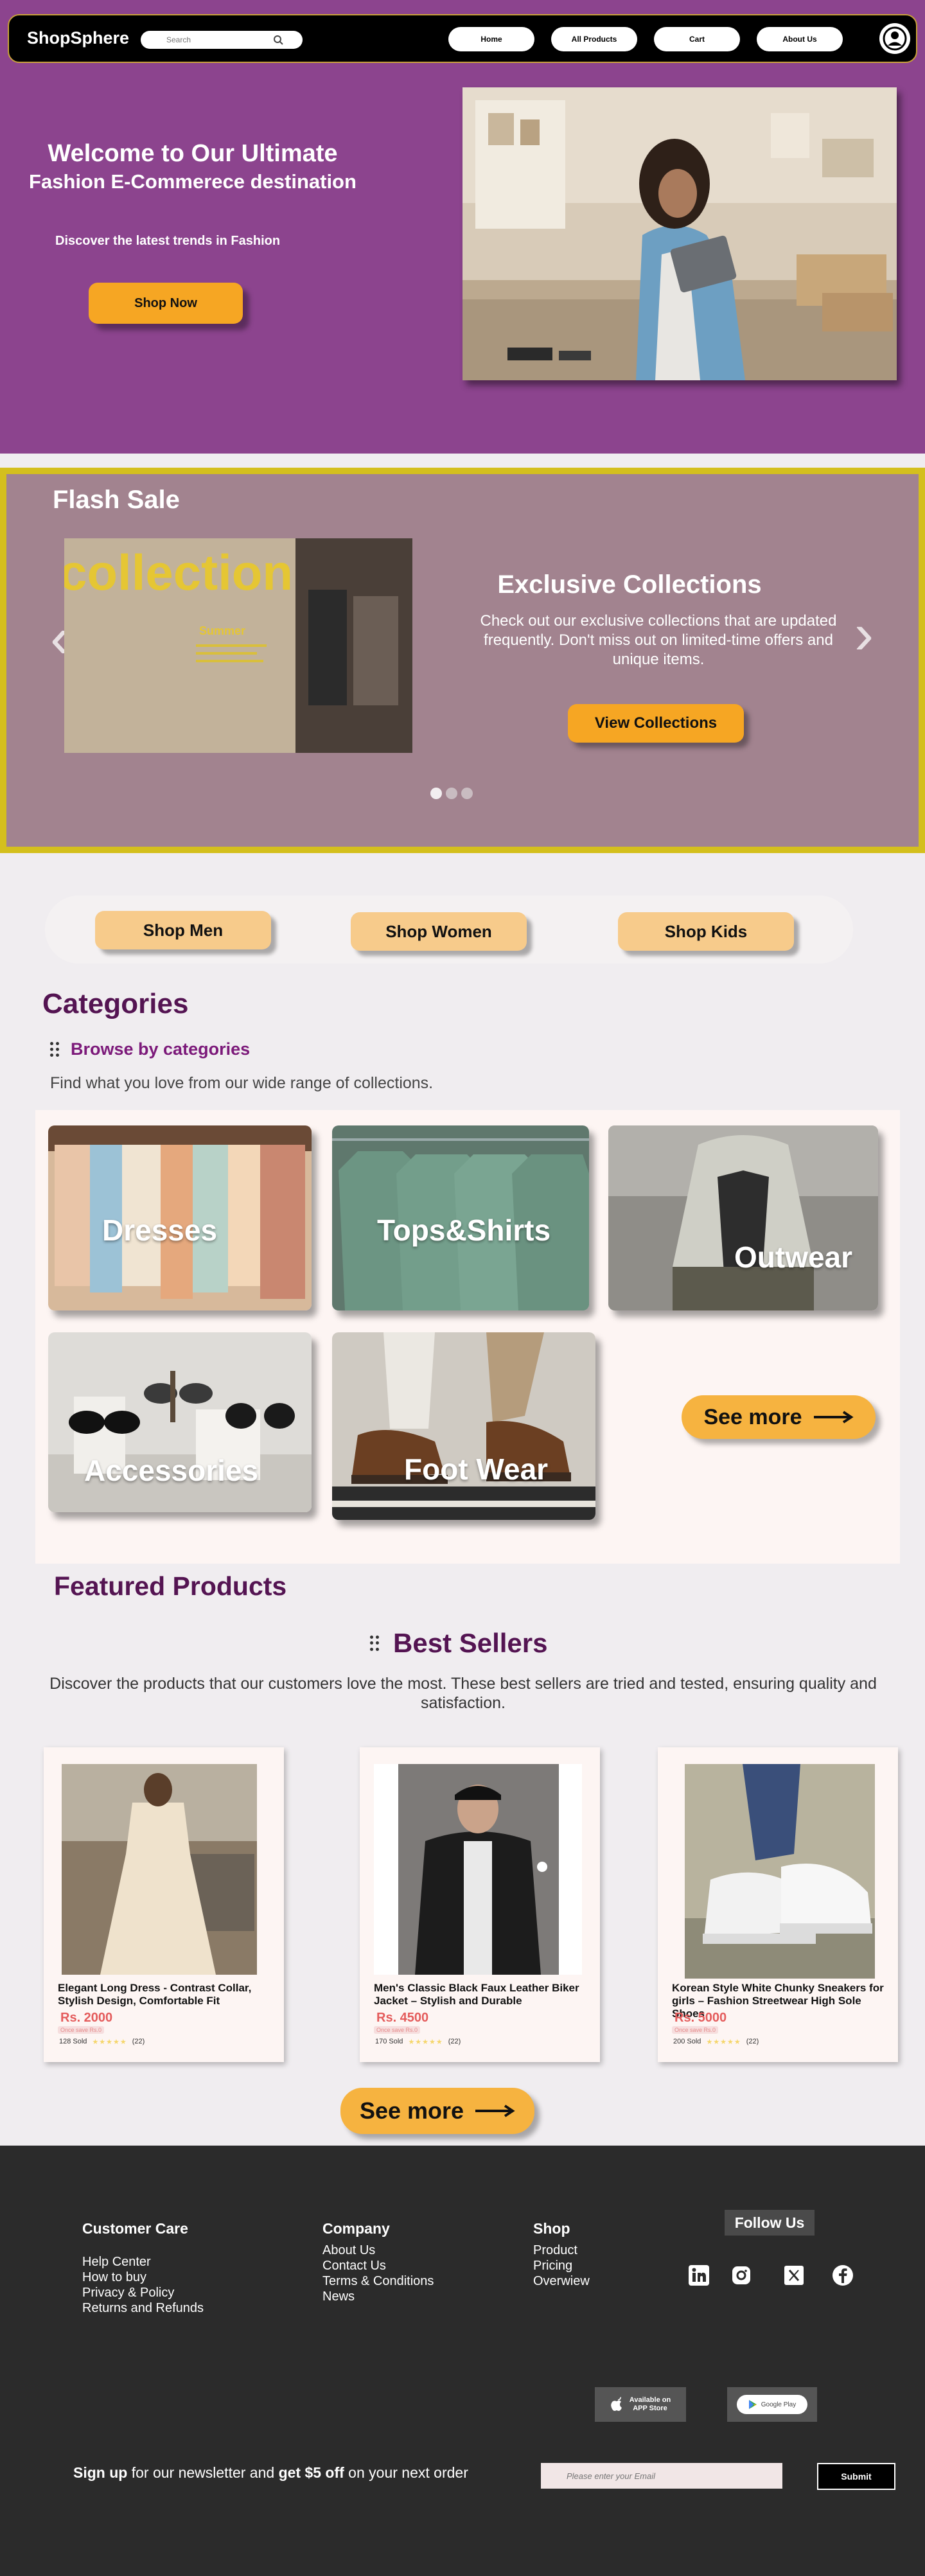  I want to click on category-dresses: Dresses, so click(180, 1217).